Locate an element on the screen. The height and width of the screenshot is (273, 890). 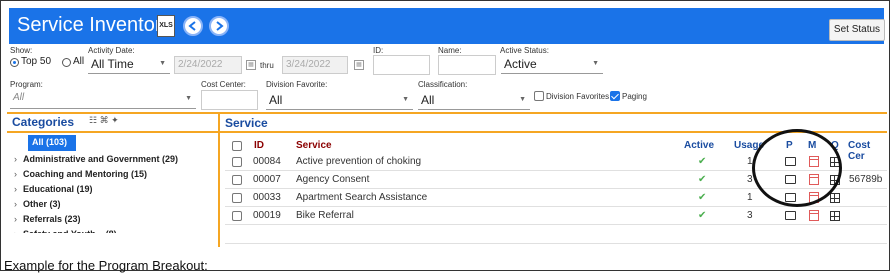
show-label: Show: is located at coordinates (21, 50).